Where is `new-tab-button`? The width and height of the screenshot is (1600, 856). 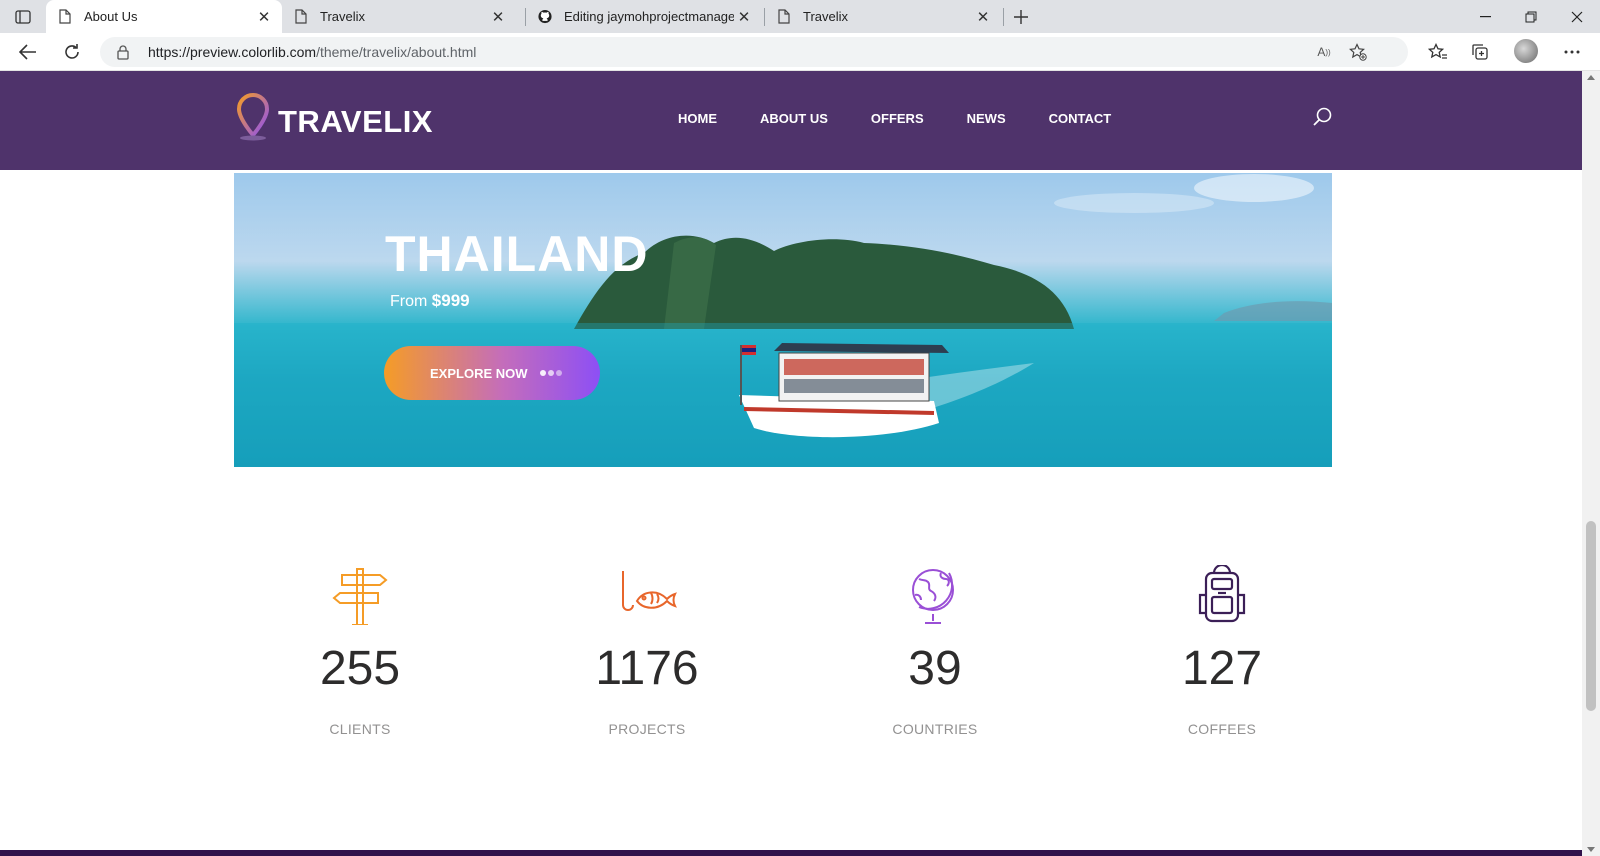 new-tab-button is located at coordinates (1021, 17).